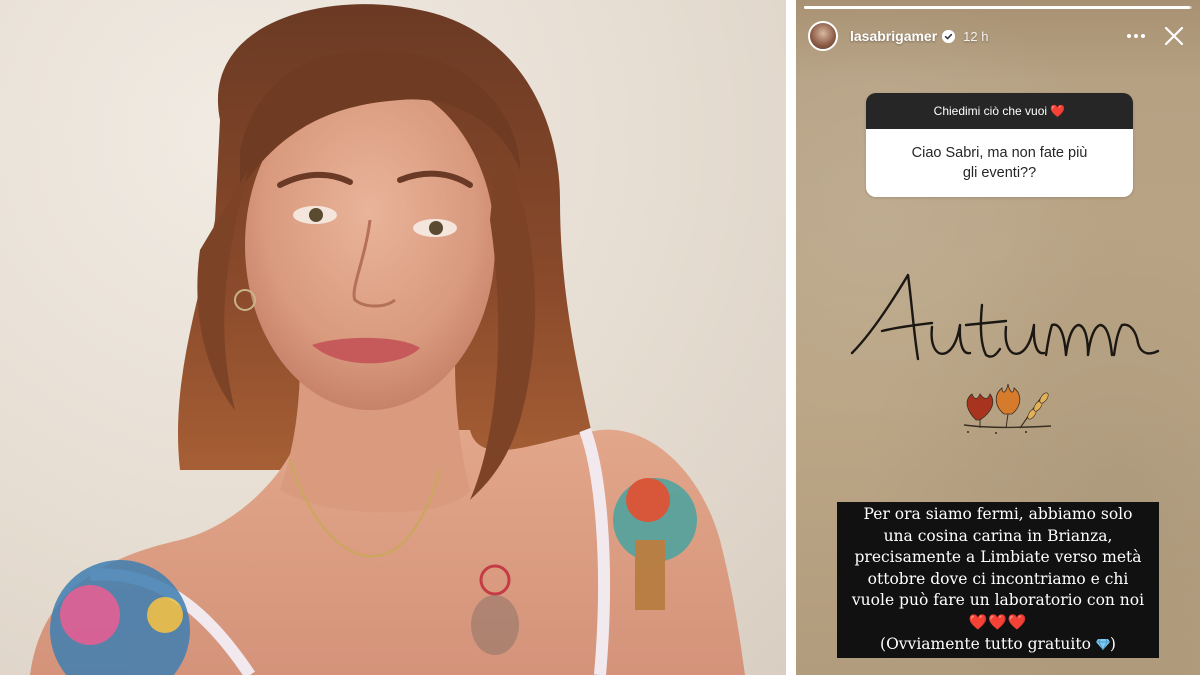  I want to click on more-options-button, so click(1136, 36).